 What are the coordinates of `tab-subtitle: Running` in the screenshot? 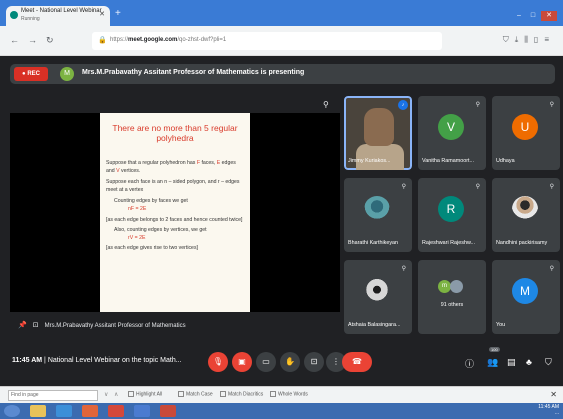 It's located at (30, 19).